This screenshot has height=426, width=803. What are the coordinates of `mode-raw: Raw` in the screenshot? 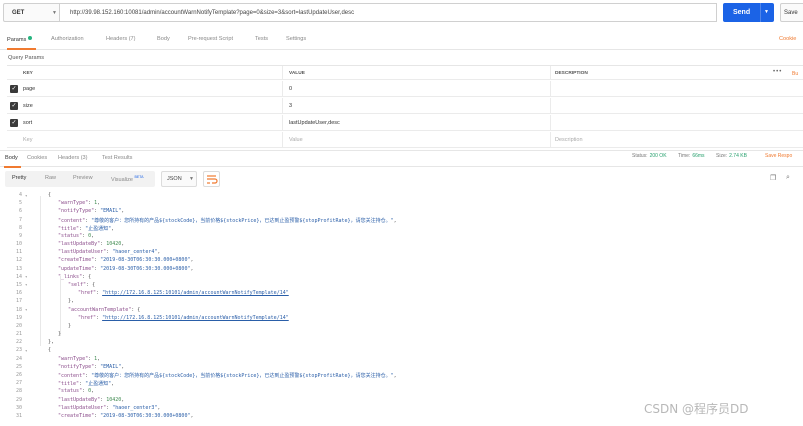 It's located at (50, 178).